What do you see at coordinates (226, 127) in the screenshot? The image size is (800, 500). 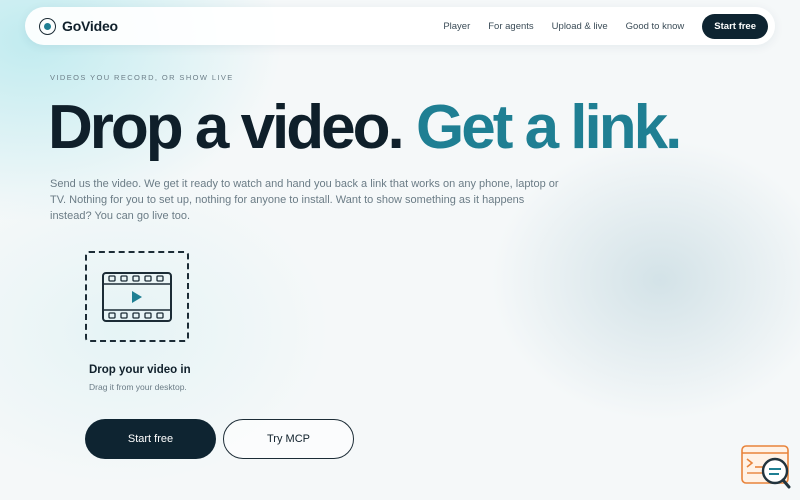 I see `headline-part-1: Drop a video.` at bounding box center [226, 127].